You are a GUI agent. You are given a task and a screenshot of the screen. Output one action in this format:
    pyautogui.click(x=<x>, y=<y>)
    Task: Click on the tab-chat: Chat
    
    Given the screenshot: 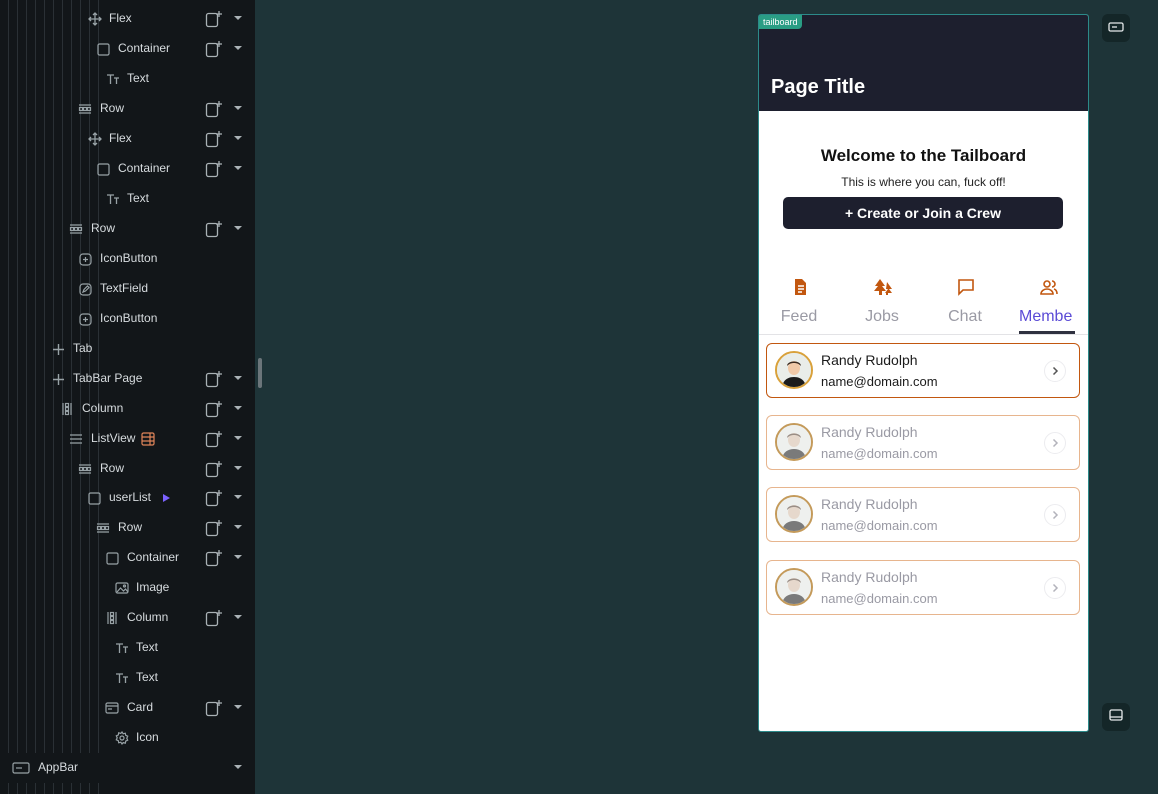 What is the action you would take?
    pyautogui.click(x=965, y=305)
    